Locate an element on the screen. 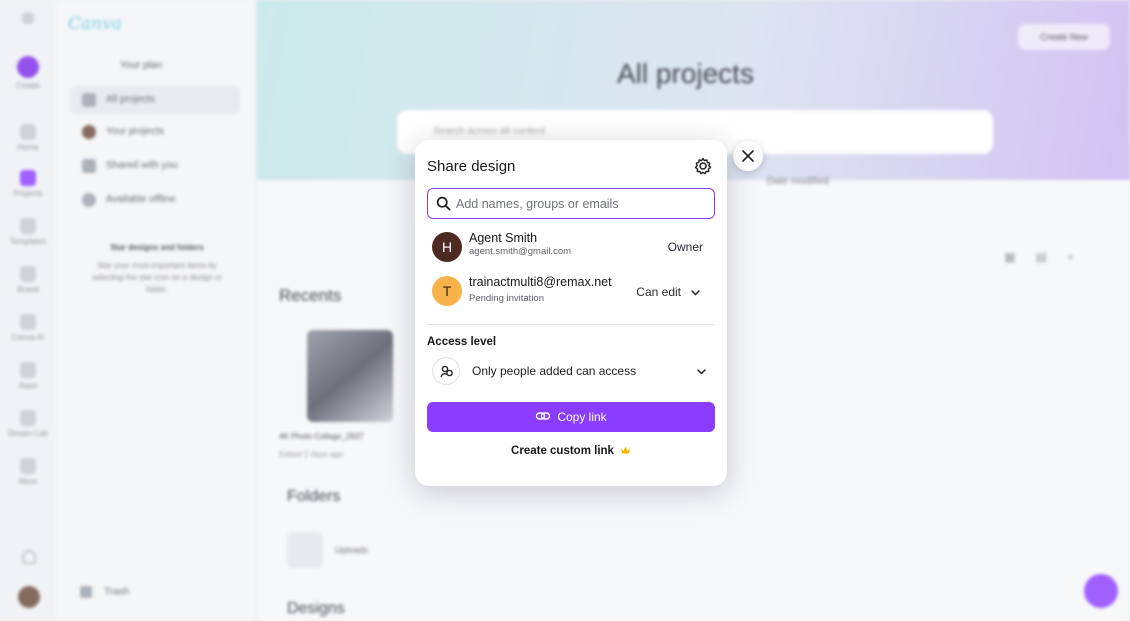 This screenshot has height=621, width=1130. collaborator-name: trainactmulti8@remax.net is located at coordinates (540, 282).